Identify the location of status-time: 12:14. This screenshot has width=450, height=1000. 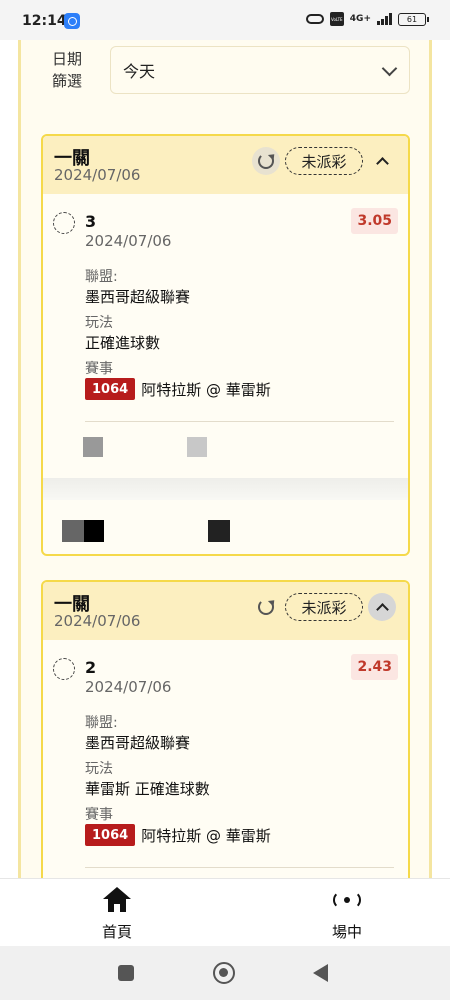
(44, 21).